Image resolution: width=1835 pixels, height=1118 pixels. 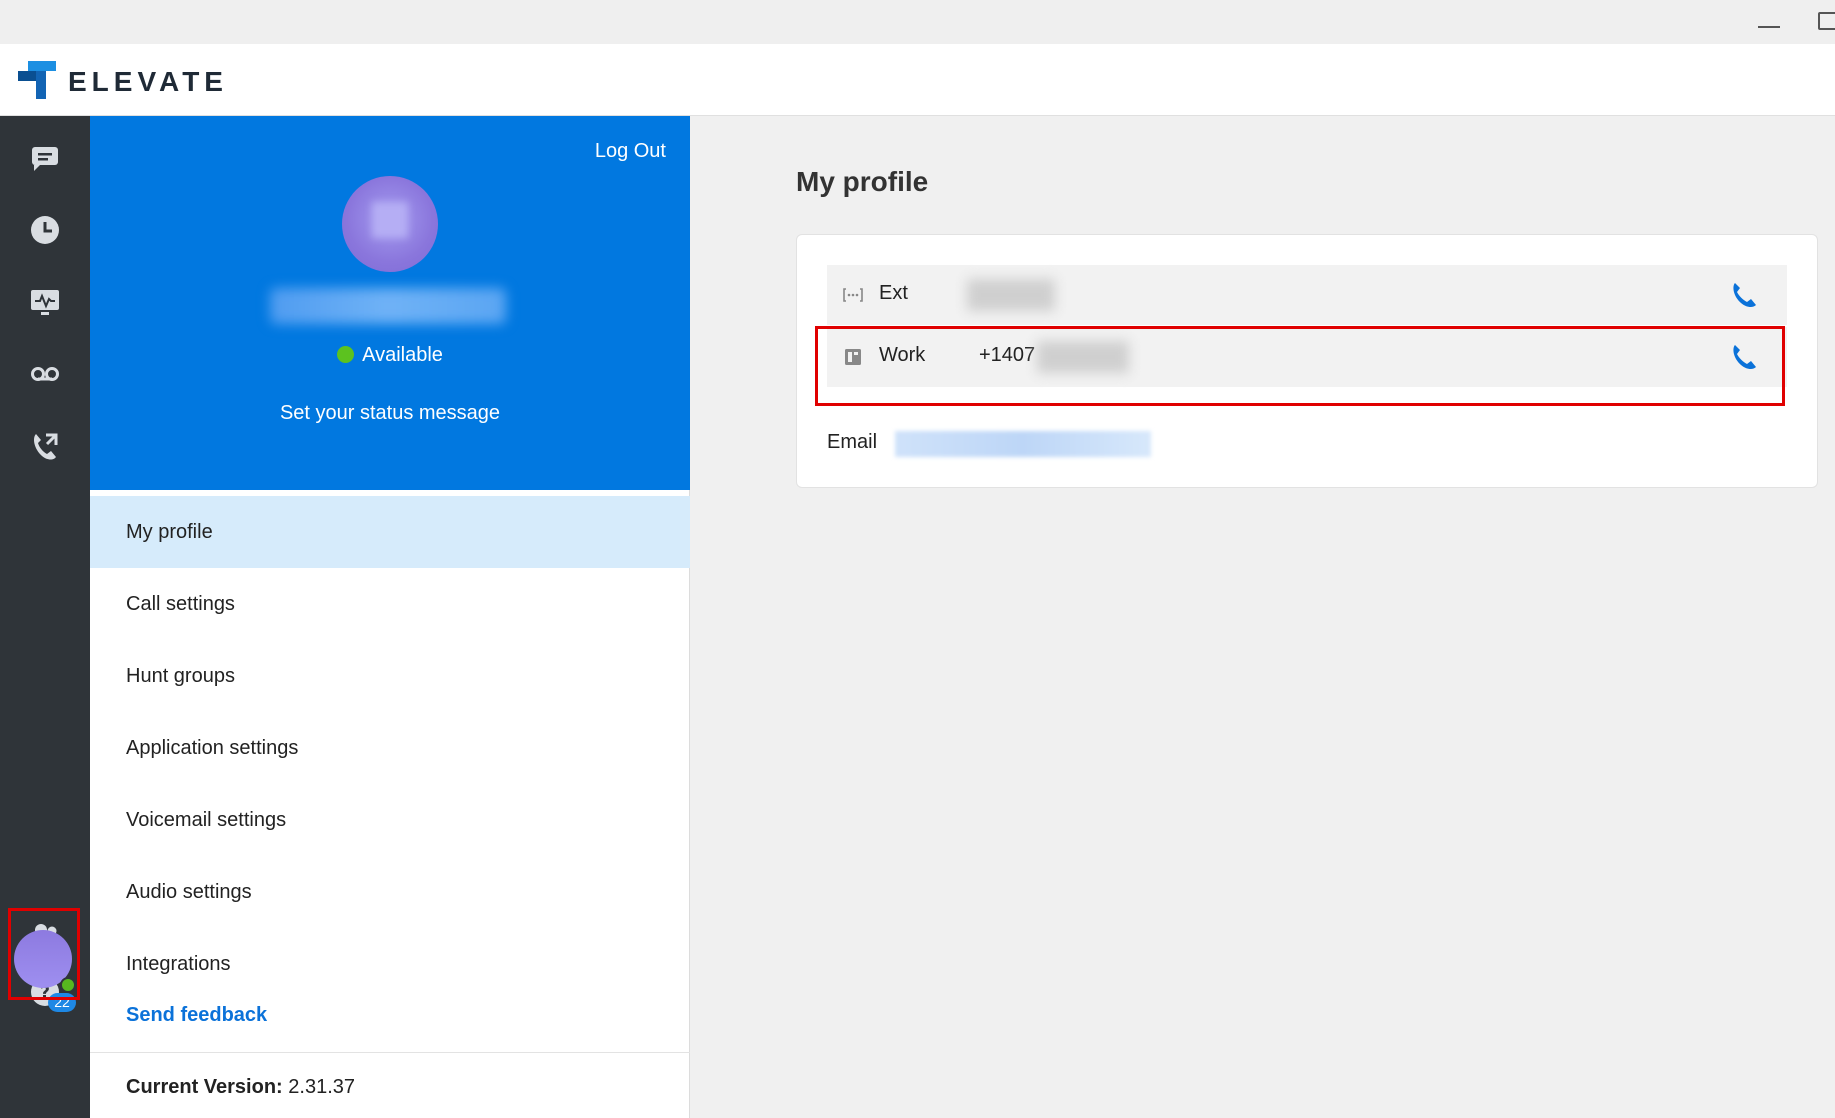 I want to click on menu-item-voicemail-settings: Voicemail settings, so click(x=390, y=820).